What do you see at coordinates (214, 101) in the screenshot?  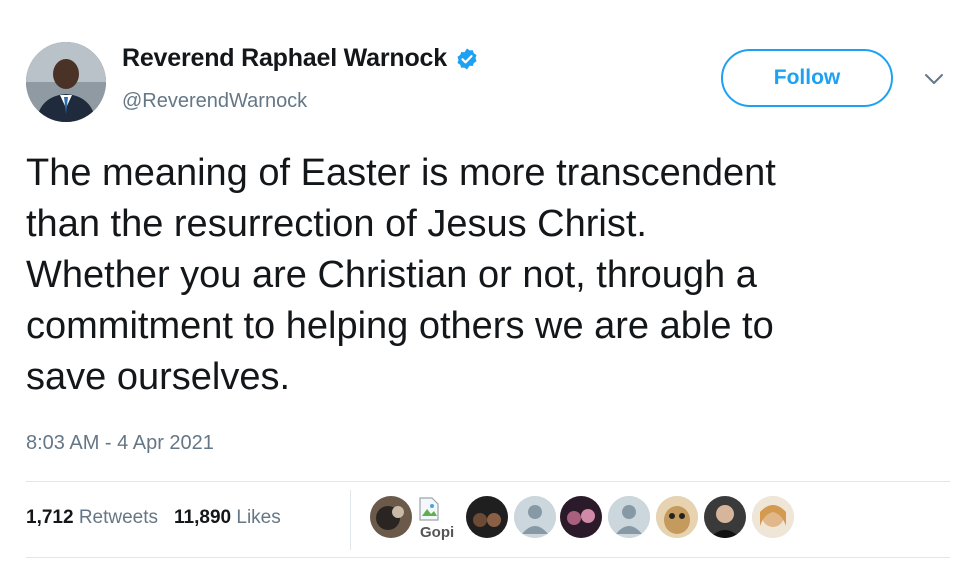 I see `author-handle: @ReverendWarnock` at bounding box center [214, 101].